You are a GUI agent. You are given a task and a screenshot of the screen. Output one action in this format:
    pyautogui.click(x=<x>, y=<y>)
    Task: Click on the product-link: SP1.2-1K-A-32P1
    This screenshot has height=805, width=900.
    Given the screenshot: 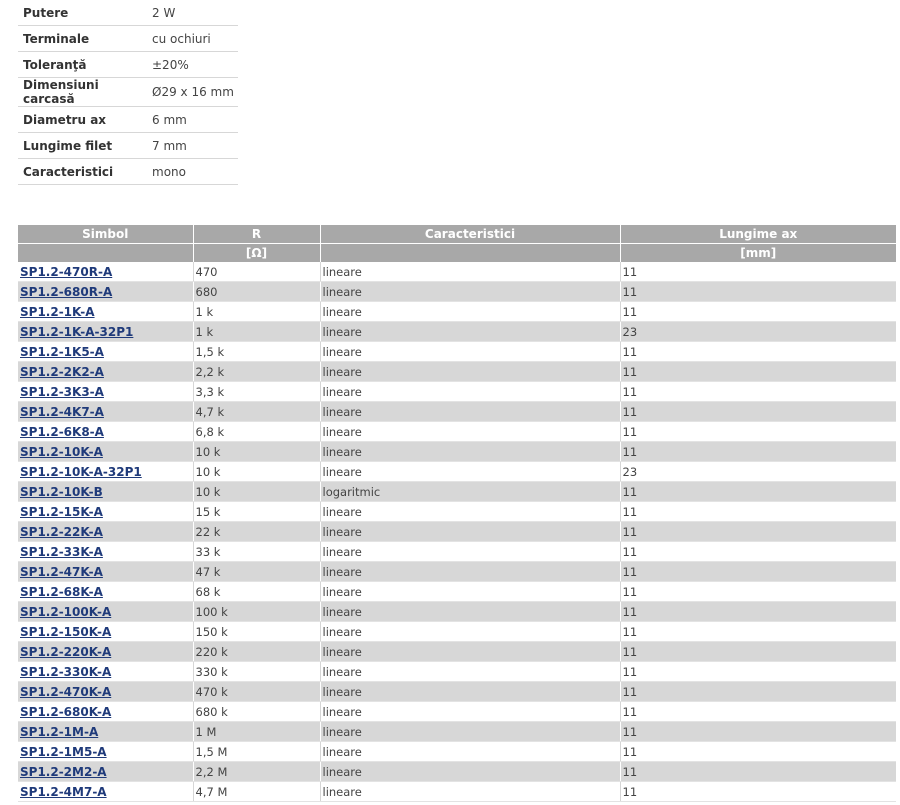 What is the action you would take?
    pyautogui.click(x=76, y=332)
    